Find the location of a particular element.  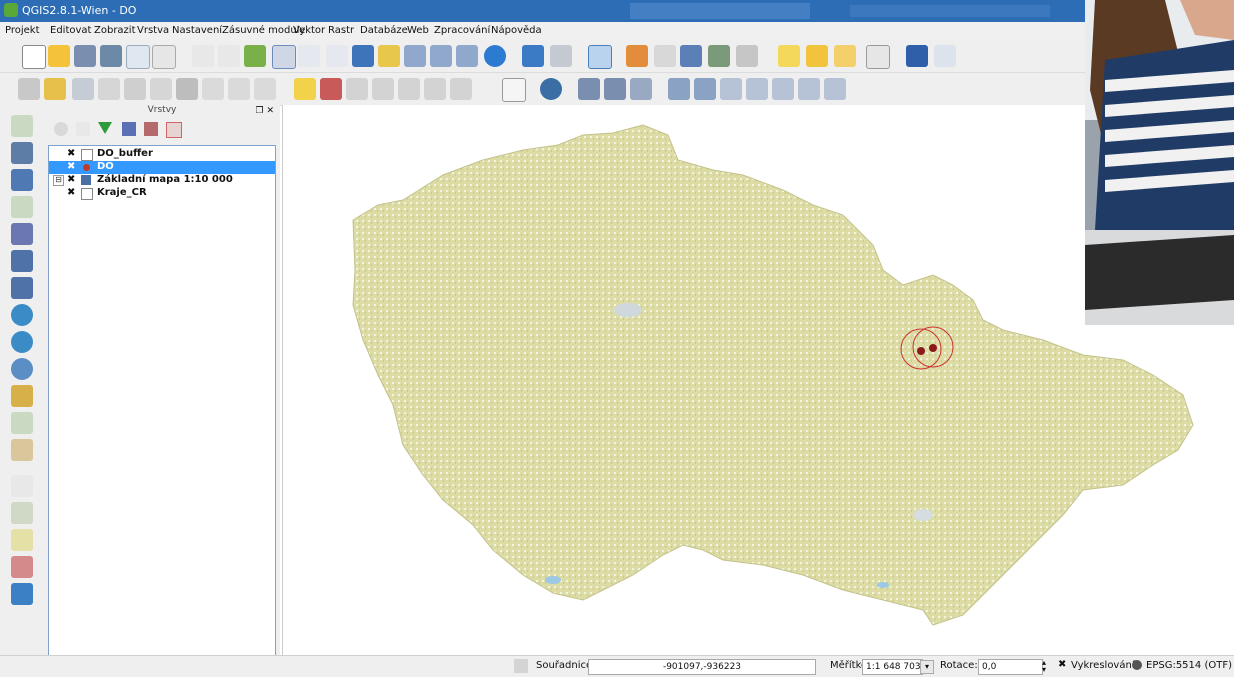

show-hide-labels-icon is located at coordinates (383, 89).